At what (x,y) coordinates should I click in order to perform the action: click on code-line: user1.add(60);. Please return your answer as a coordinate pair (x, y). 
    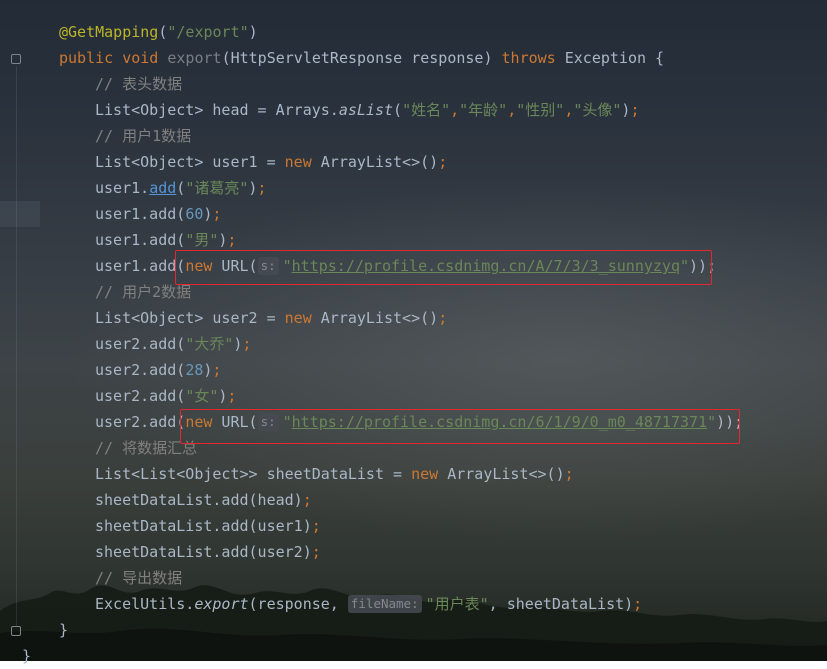
    Looking at the image, I should click on (158, 214).